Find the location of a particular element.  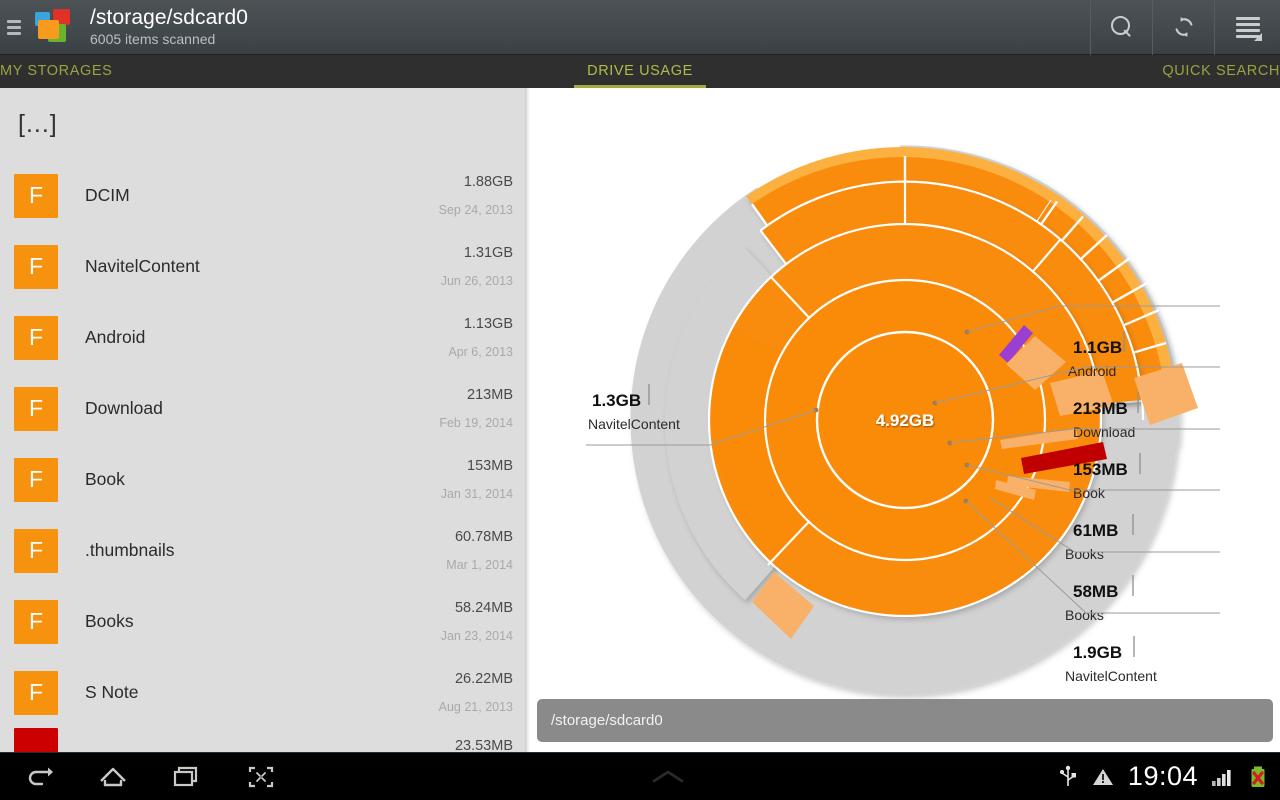

squares-logo-icon is located at coordinates (55, 27).